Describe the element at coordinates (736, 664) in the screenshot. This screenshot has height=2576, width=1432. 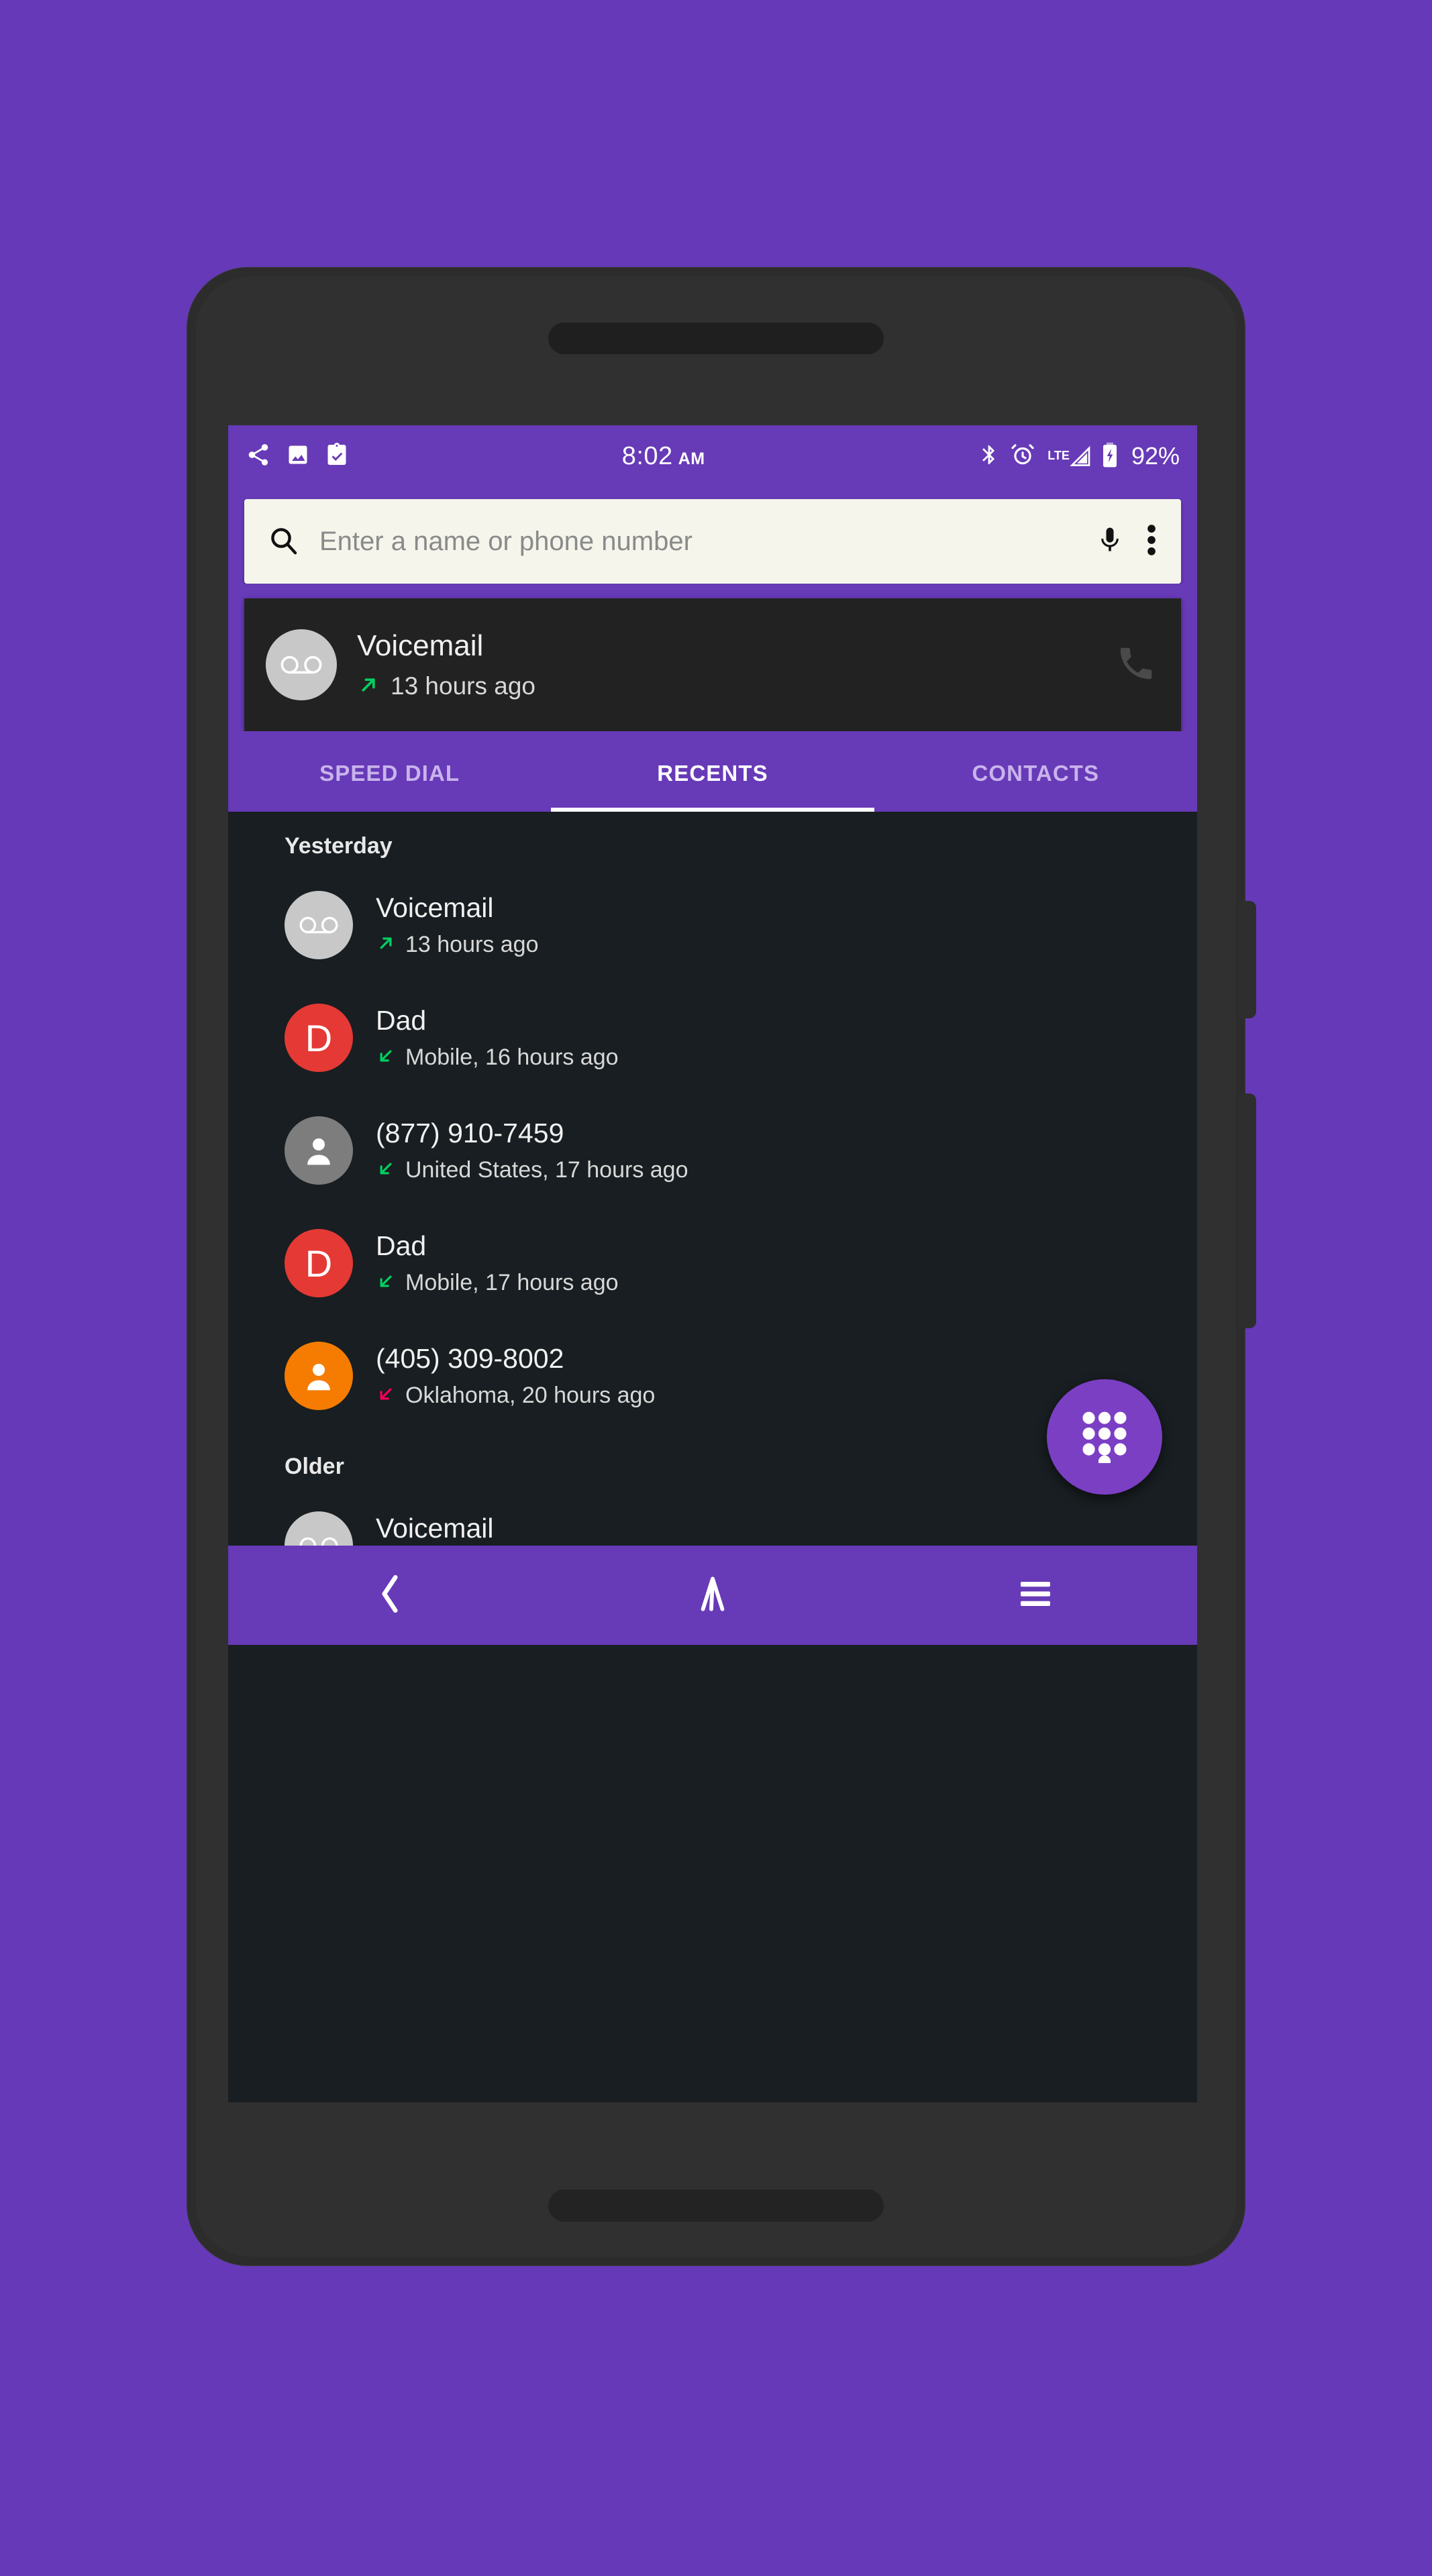
I see `pinned-voicemail-text: Voicemail 13 hours ago` at that location.